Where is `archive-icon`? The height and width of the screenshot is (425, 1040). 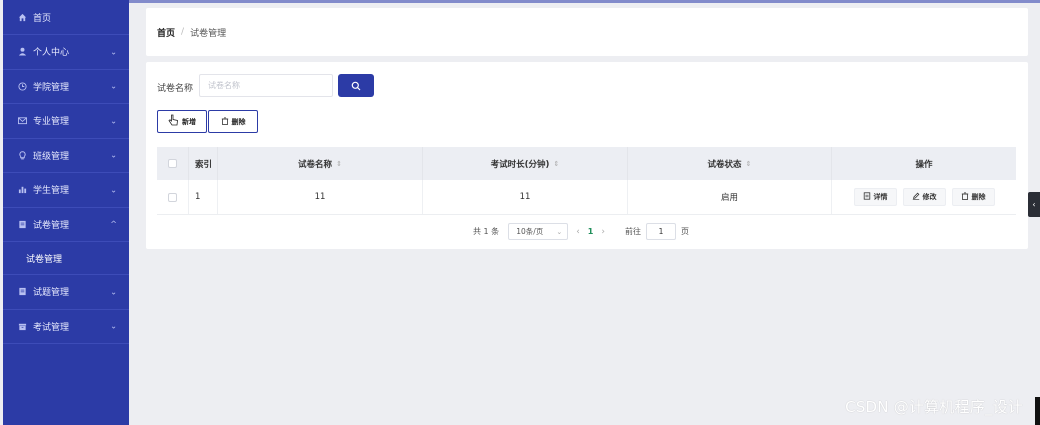 archive-icon is located at coordinates (22, 326).